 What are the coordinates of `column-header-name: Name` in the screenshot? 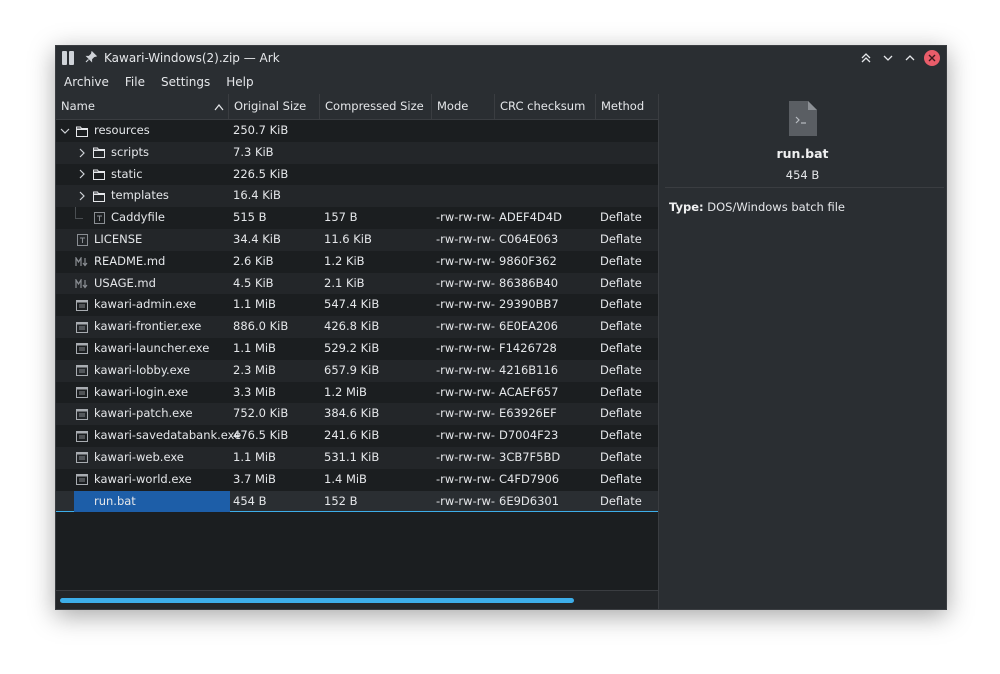 It's located at (142, 106).